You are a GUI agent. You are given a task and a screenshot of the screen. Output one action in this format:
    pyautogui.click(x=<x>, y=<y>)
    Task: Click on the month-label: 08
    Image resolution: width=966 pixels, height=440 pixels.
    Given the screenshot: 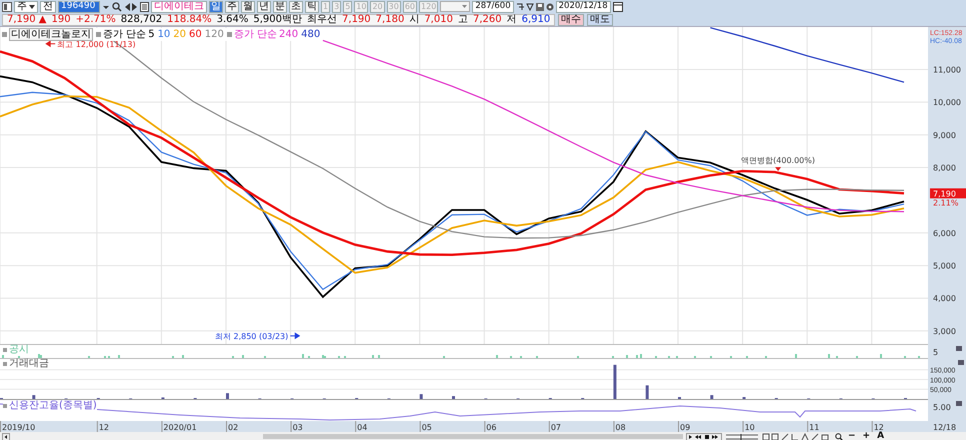 What is the action you would take?
    pyautogui.click(x=620, y=427)
    